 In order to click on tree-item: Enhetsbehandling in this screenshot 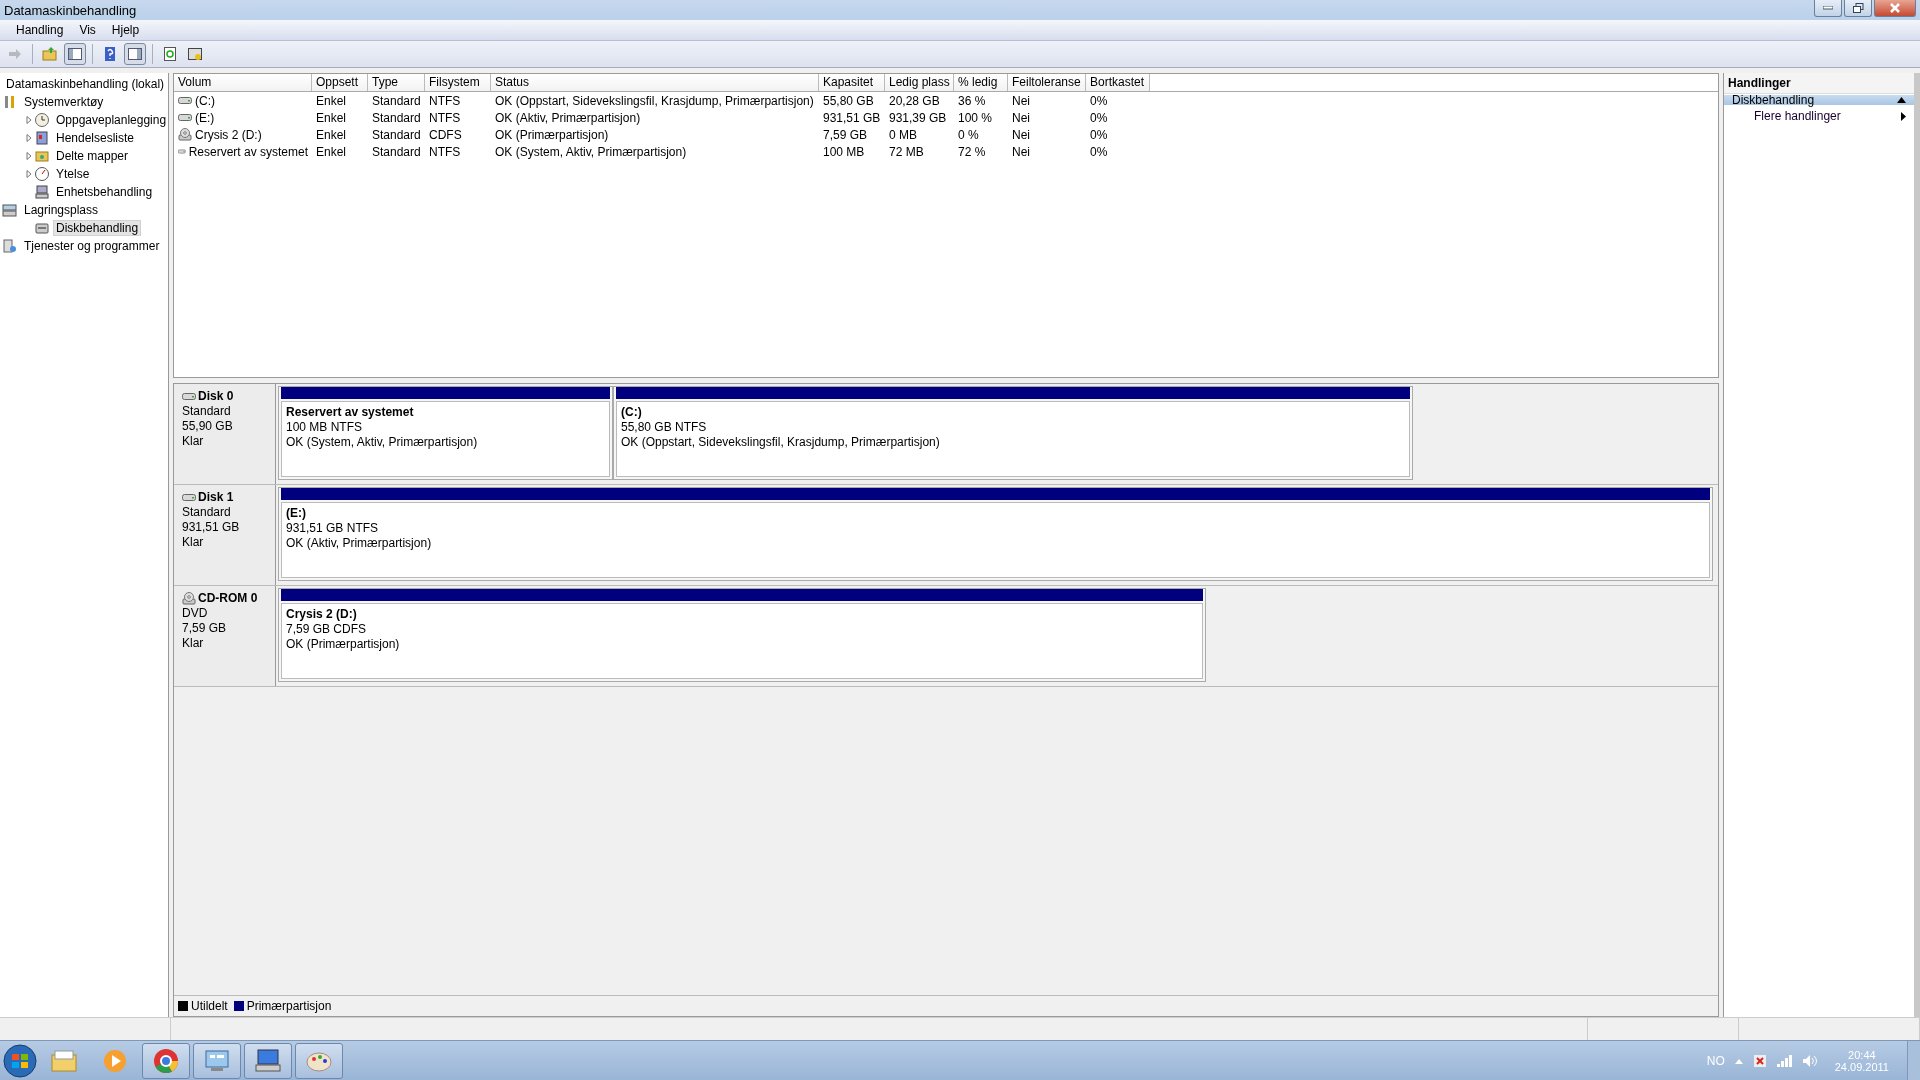, I will do `click(104, 192)`.